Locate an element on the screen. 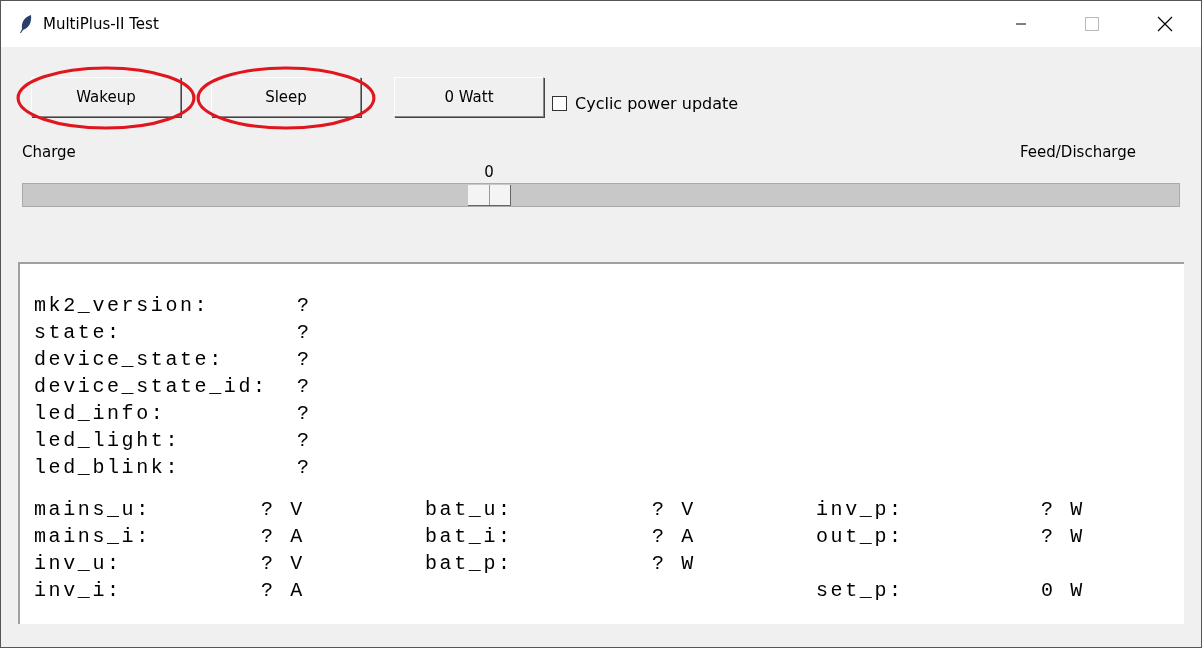 This screenshot has width=1202, height=648. action-button: 0 Watt is located at coordinates (469, 97).